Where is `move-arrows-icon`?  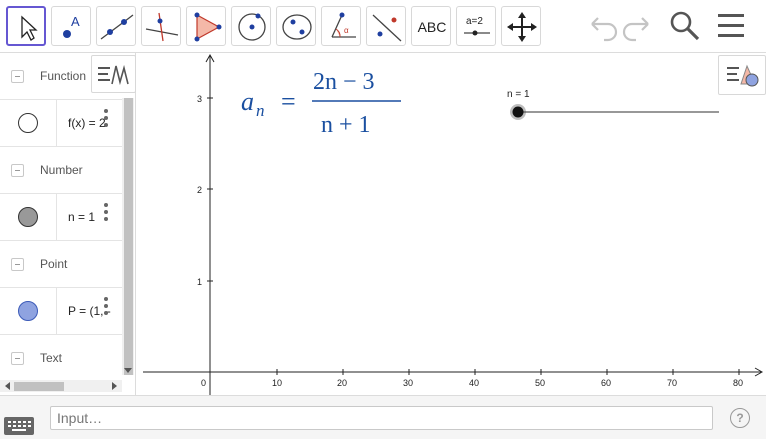
move-arrows-icon is located at coordinates (522, 27).